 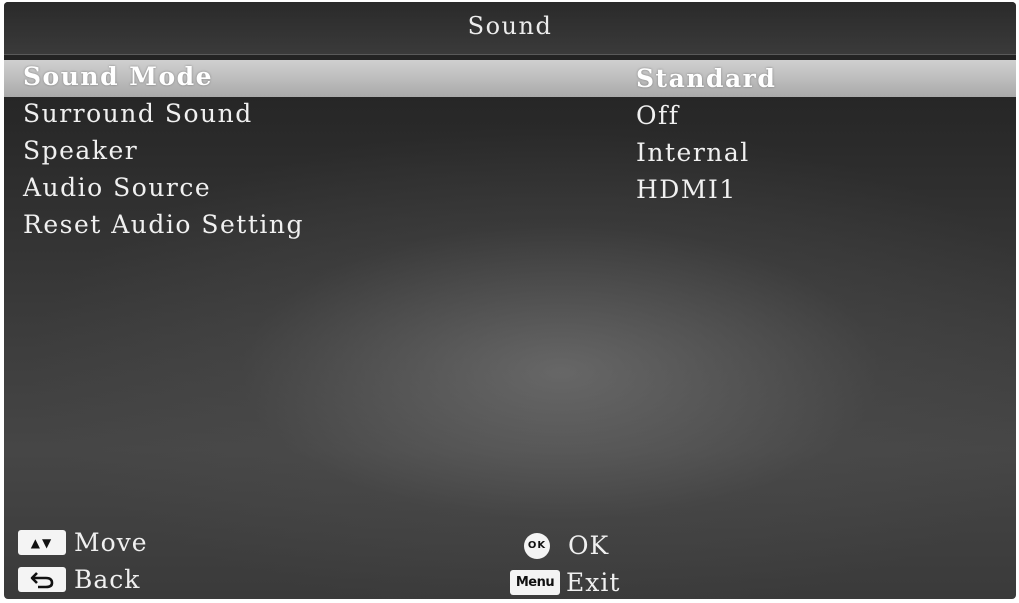 What do you see at coordinates (510, 78) in the screenshot?
I see `menu-item-sound-mode: Sound Mode Standard` at bounding box center [510, 78].